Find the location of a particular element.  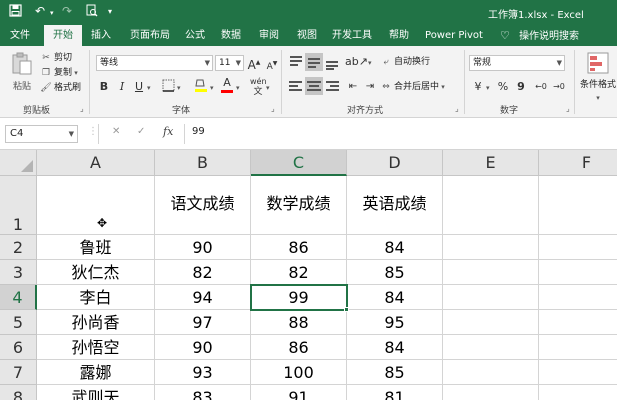

font-name-combobox: 等线 ▼ is located at coordinates (154, 63).